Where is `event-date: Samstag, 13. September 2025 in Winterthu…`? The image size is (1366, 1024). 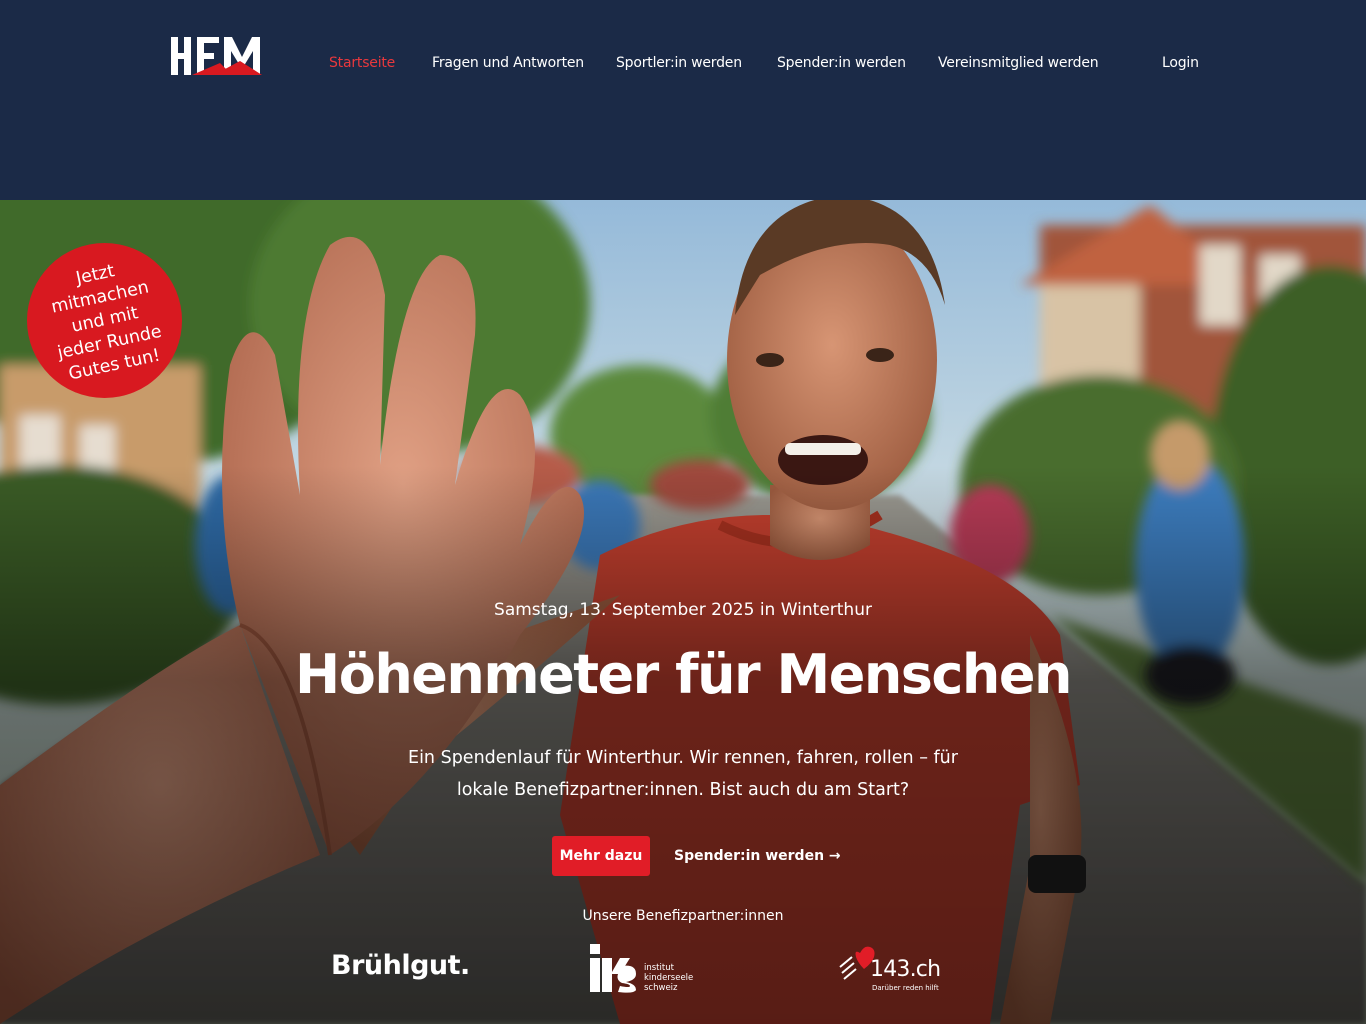
event-date: Samstag, 13. September 2025 in Winterthu… is located at coordinates (683, 610).